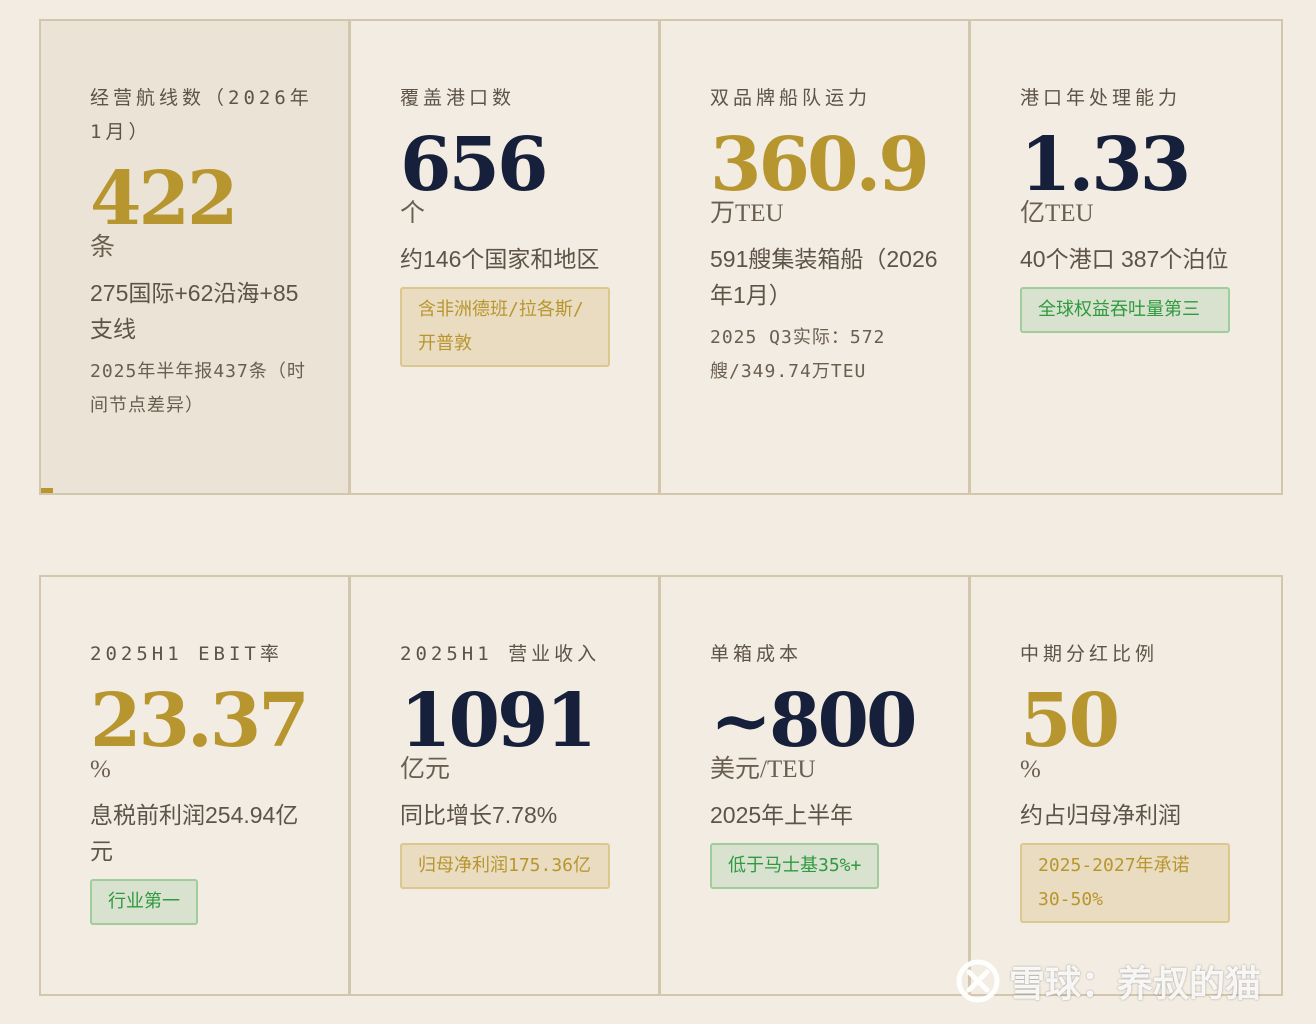 This screenshot has width=1316, height=1024. I want to click on card-desc: 2025年上半年, so click(782, 815).